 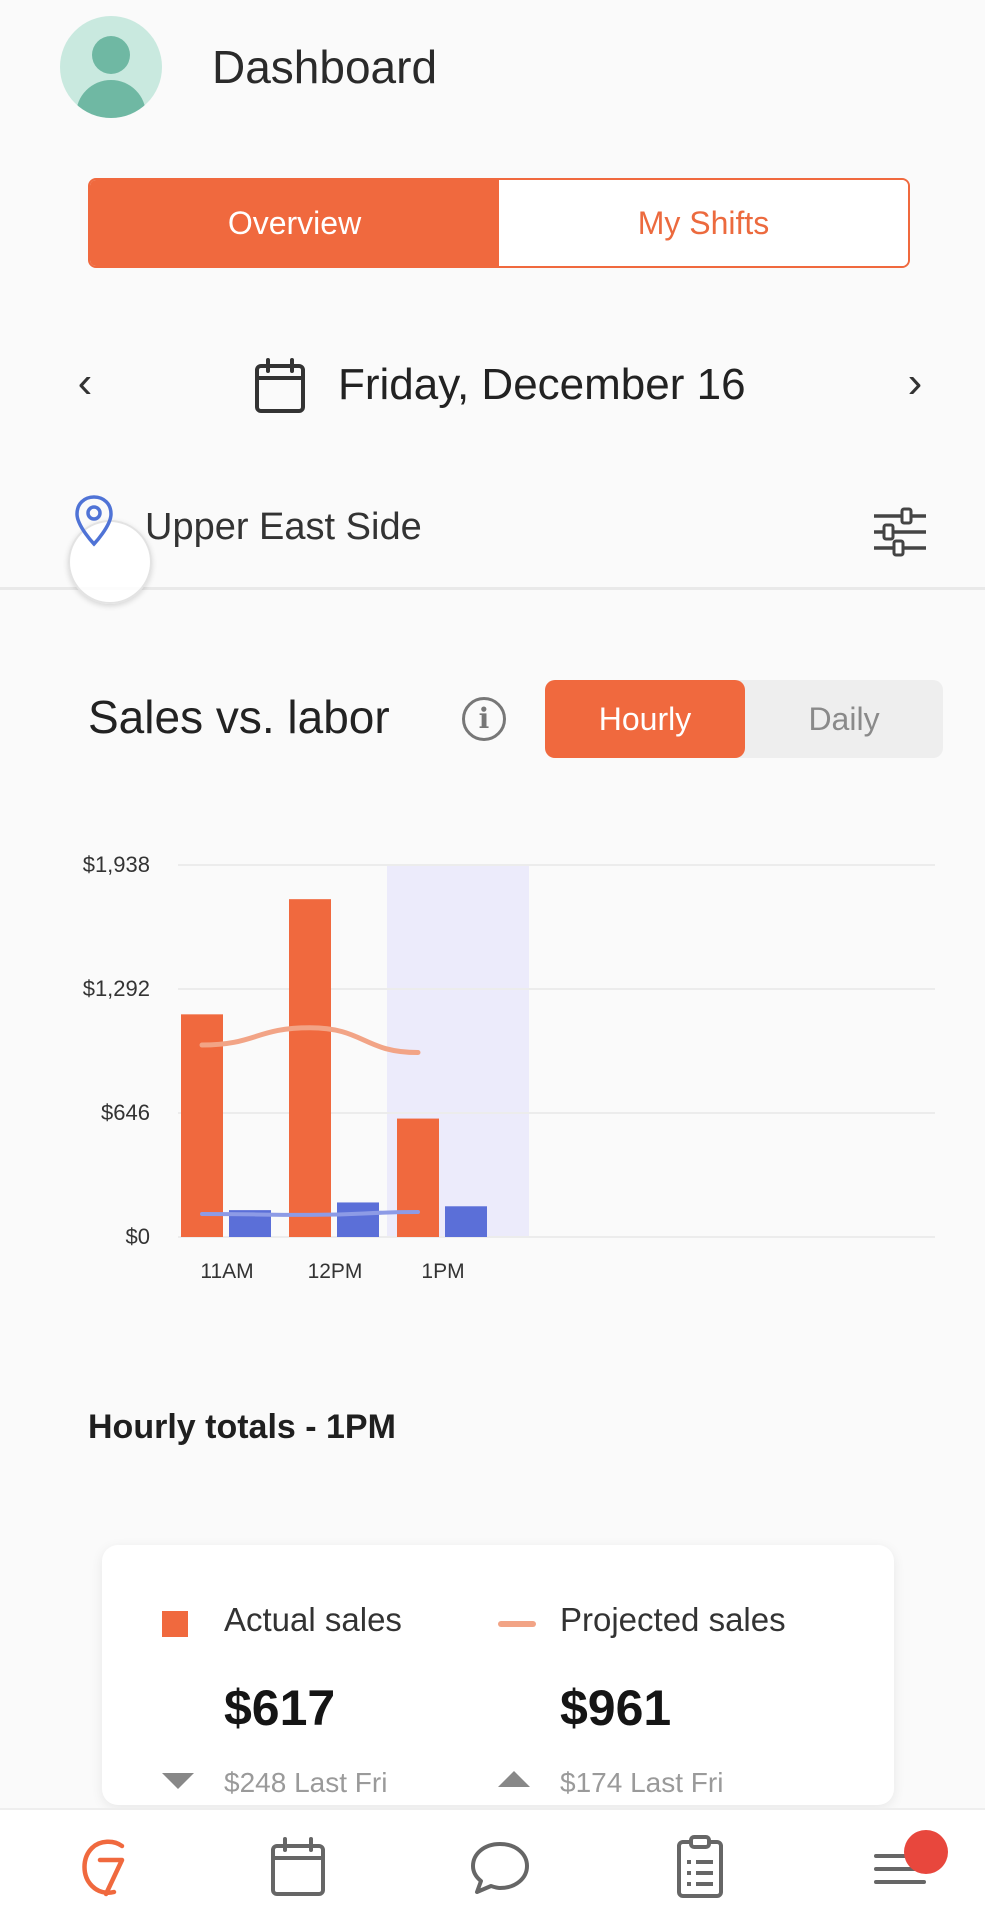 What do you see at coordinates (492, 547) in the screenshot?
I see `location-bar: Upper East Side` at bounding box center [492, 547].